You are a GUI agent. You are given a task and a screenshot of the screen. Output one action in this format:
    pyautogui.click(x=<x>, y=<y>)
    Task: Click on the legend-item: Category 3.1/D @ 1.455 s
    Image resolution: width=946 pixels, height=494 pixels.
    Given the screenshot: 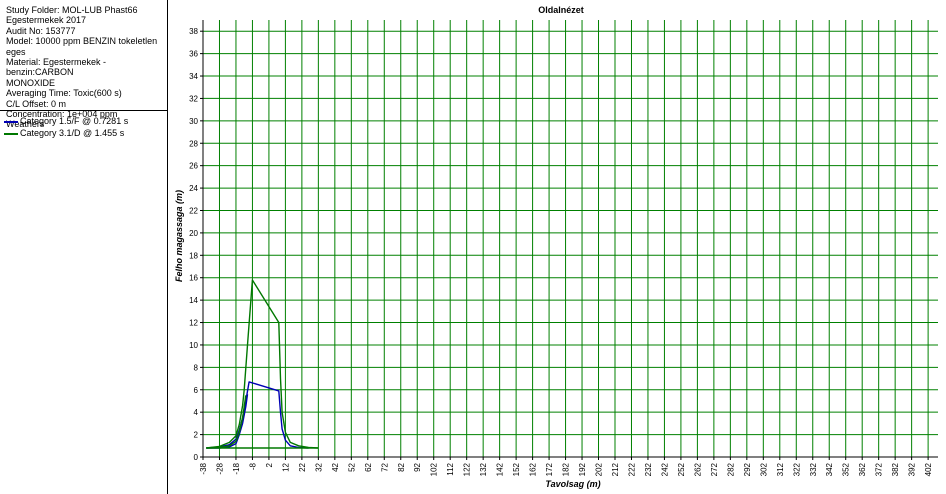 What is the action you would take?
    pyautogui.click(x=83, y=134)
    